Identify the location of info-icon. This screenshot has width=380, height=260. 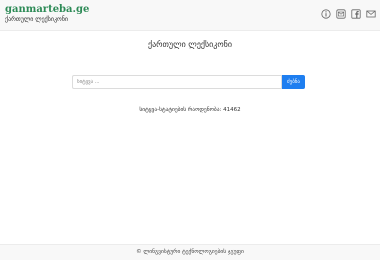
(326, 14).